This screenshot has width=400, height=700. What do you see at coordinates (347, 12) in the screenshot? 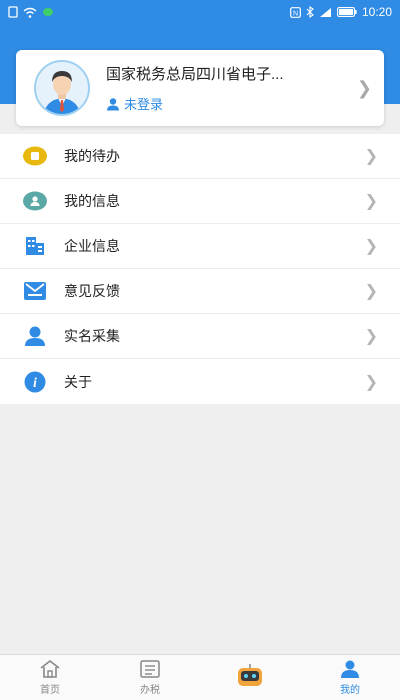
I see `battery-icon` at bounding box center [347, 12].